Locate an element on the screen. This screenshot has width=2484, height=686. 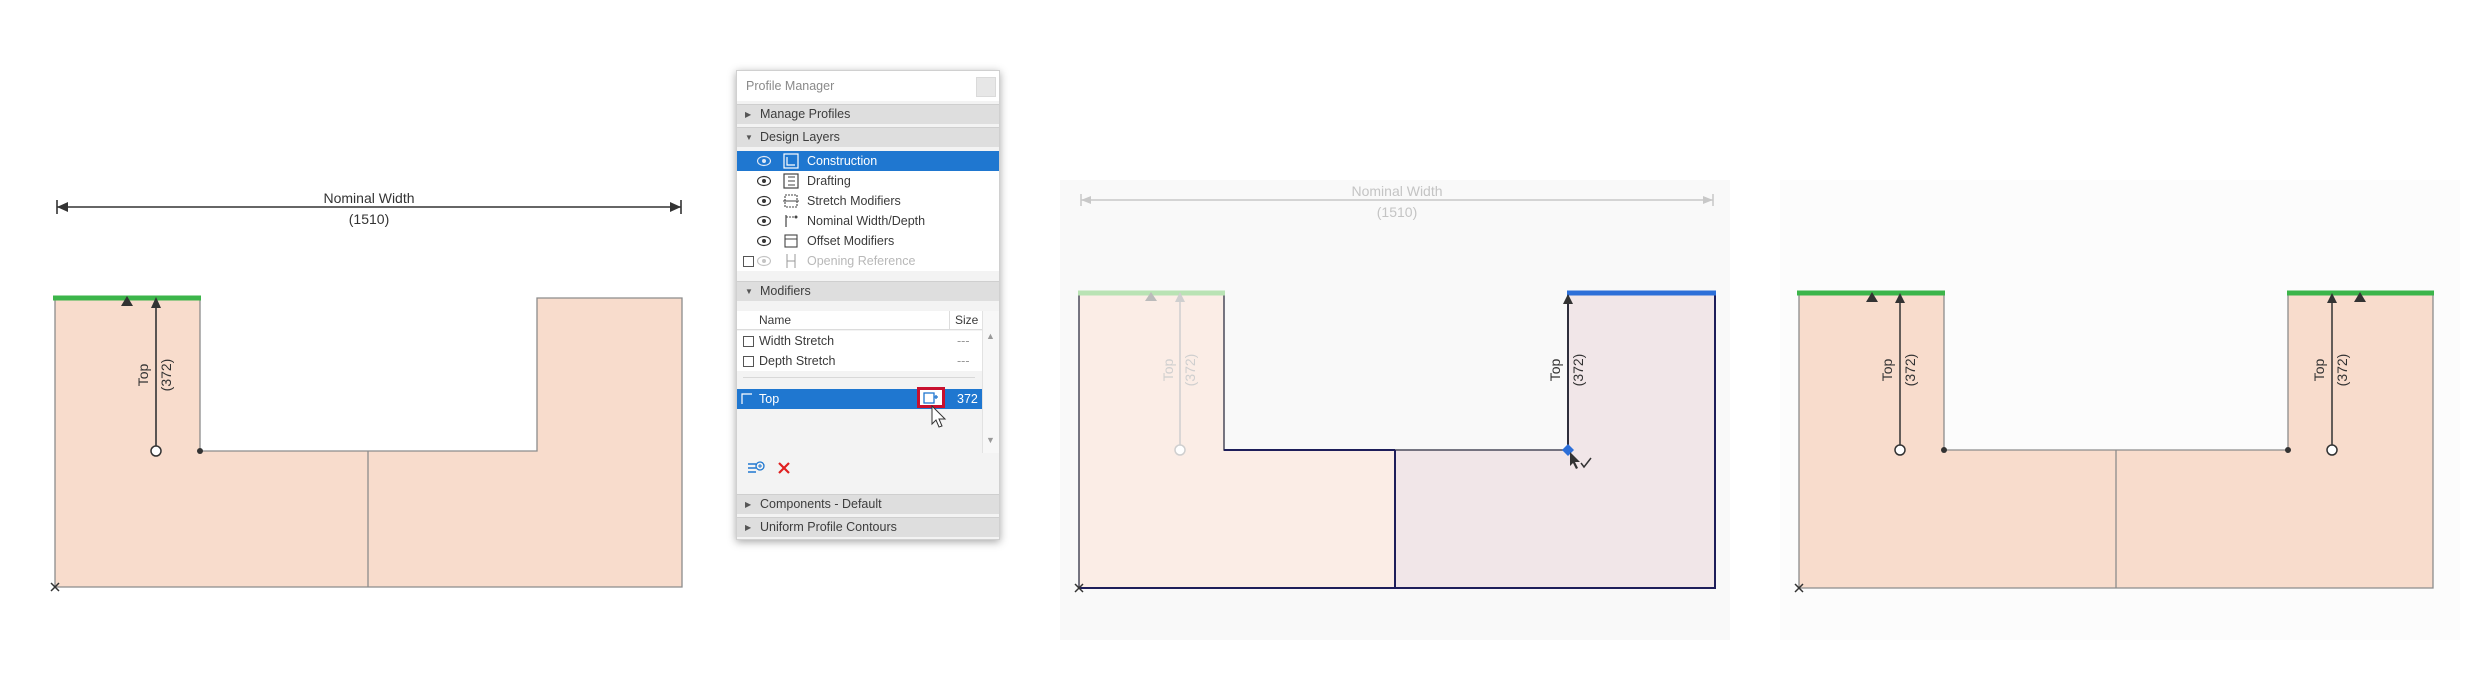
construction-layer-icon is located at coordinates (791, 161).